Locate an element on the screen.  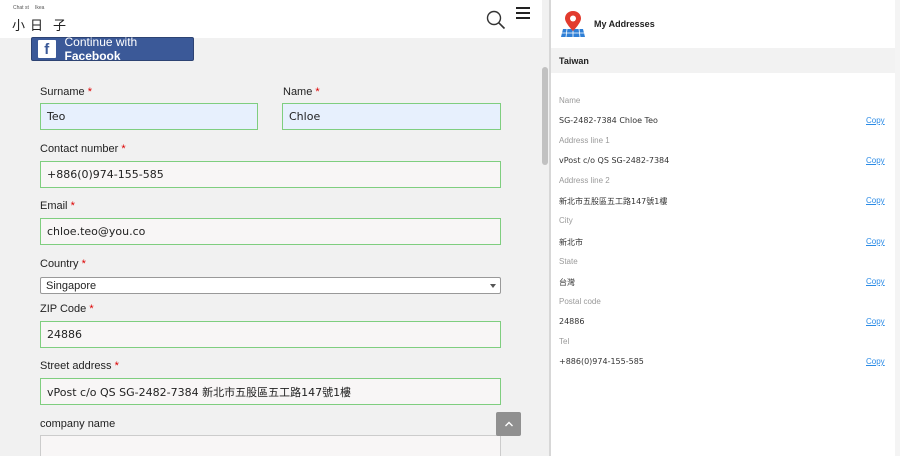
address-field-value: 24886 is located at coordinates (572, 321).